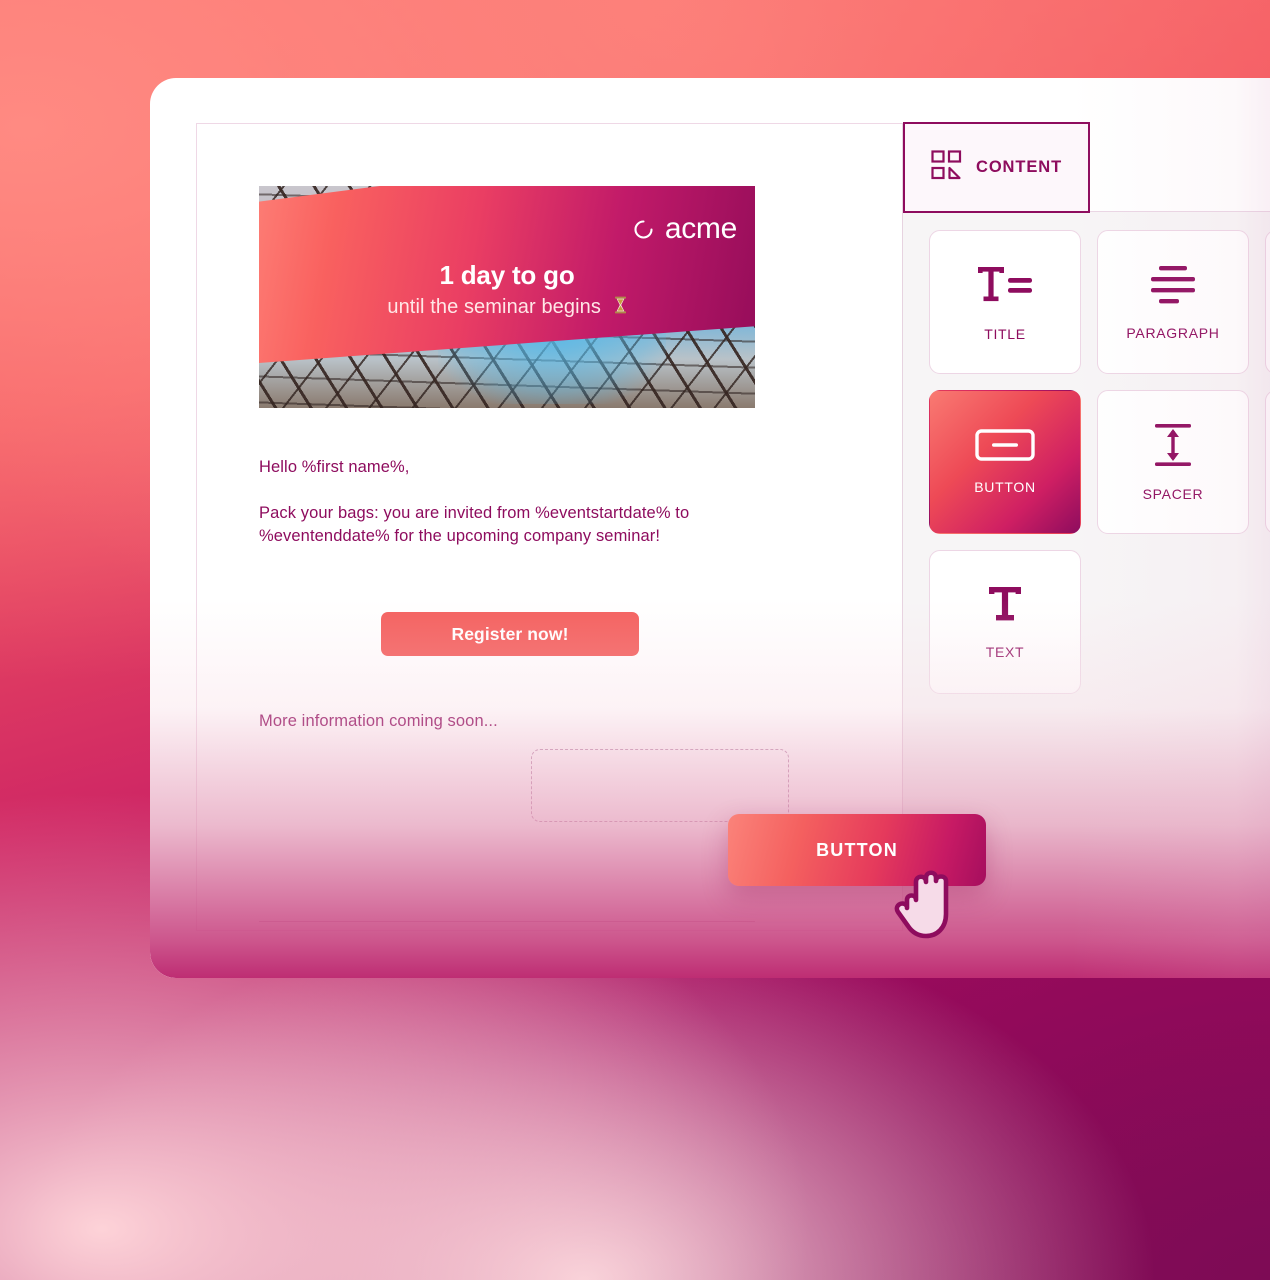 Image resolution: width=1270 pixels, height=1280 pixels. What do you see at coordinates (620, 308) in the screenshot?
I see `hourglass-icon` at bounding box center [620, 308].